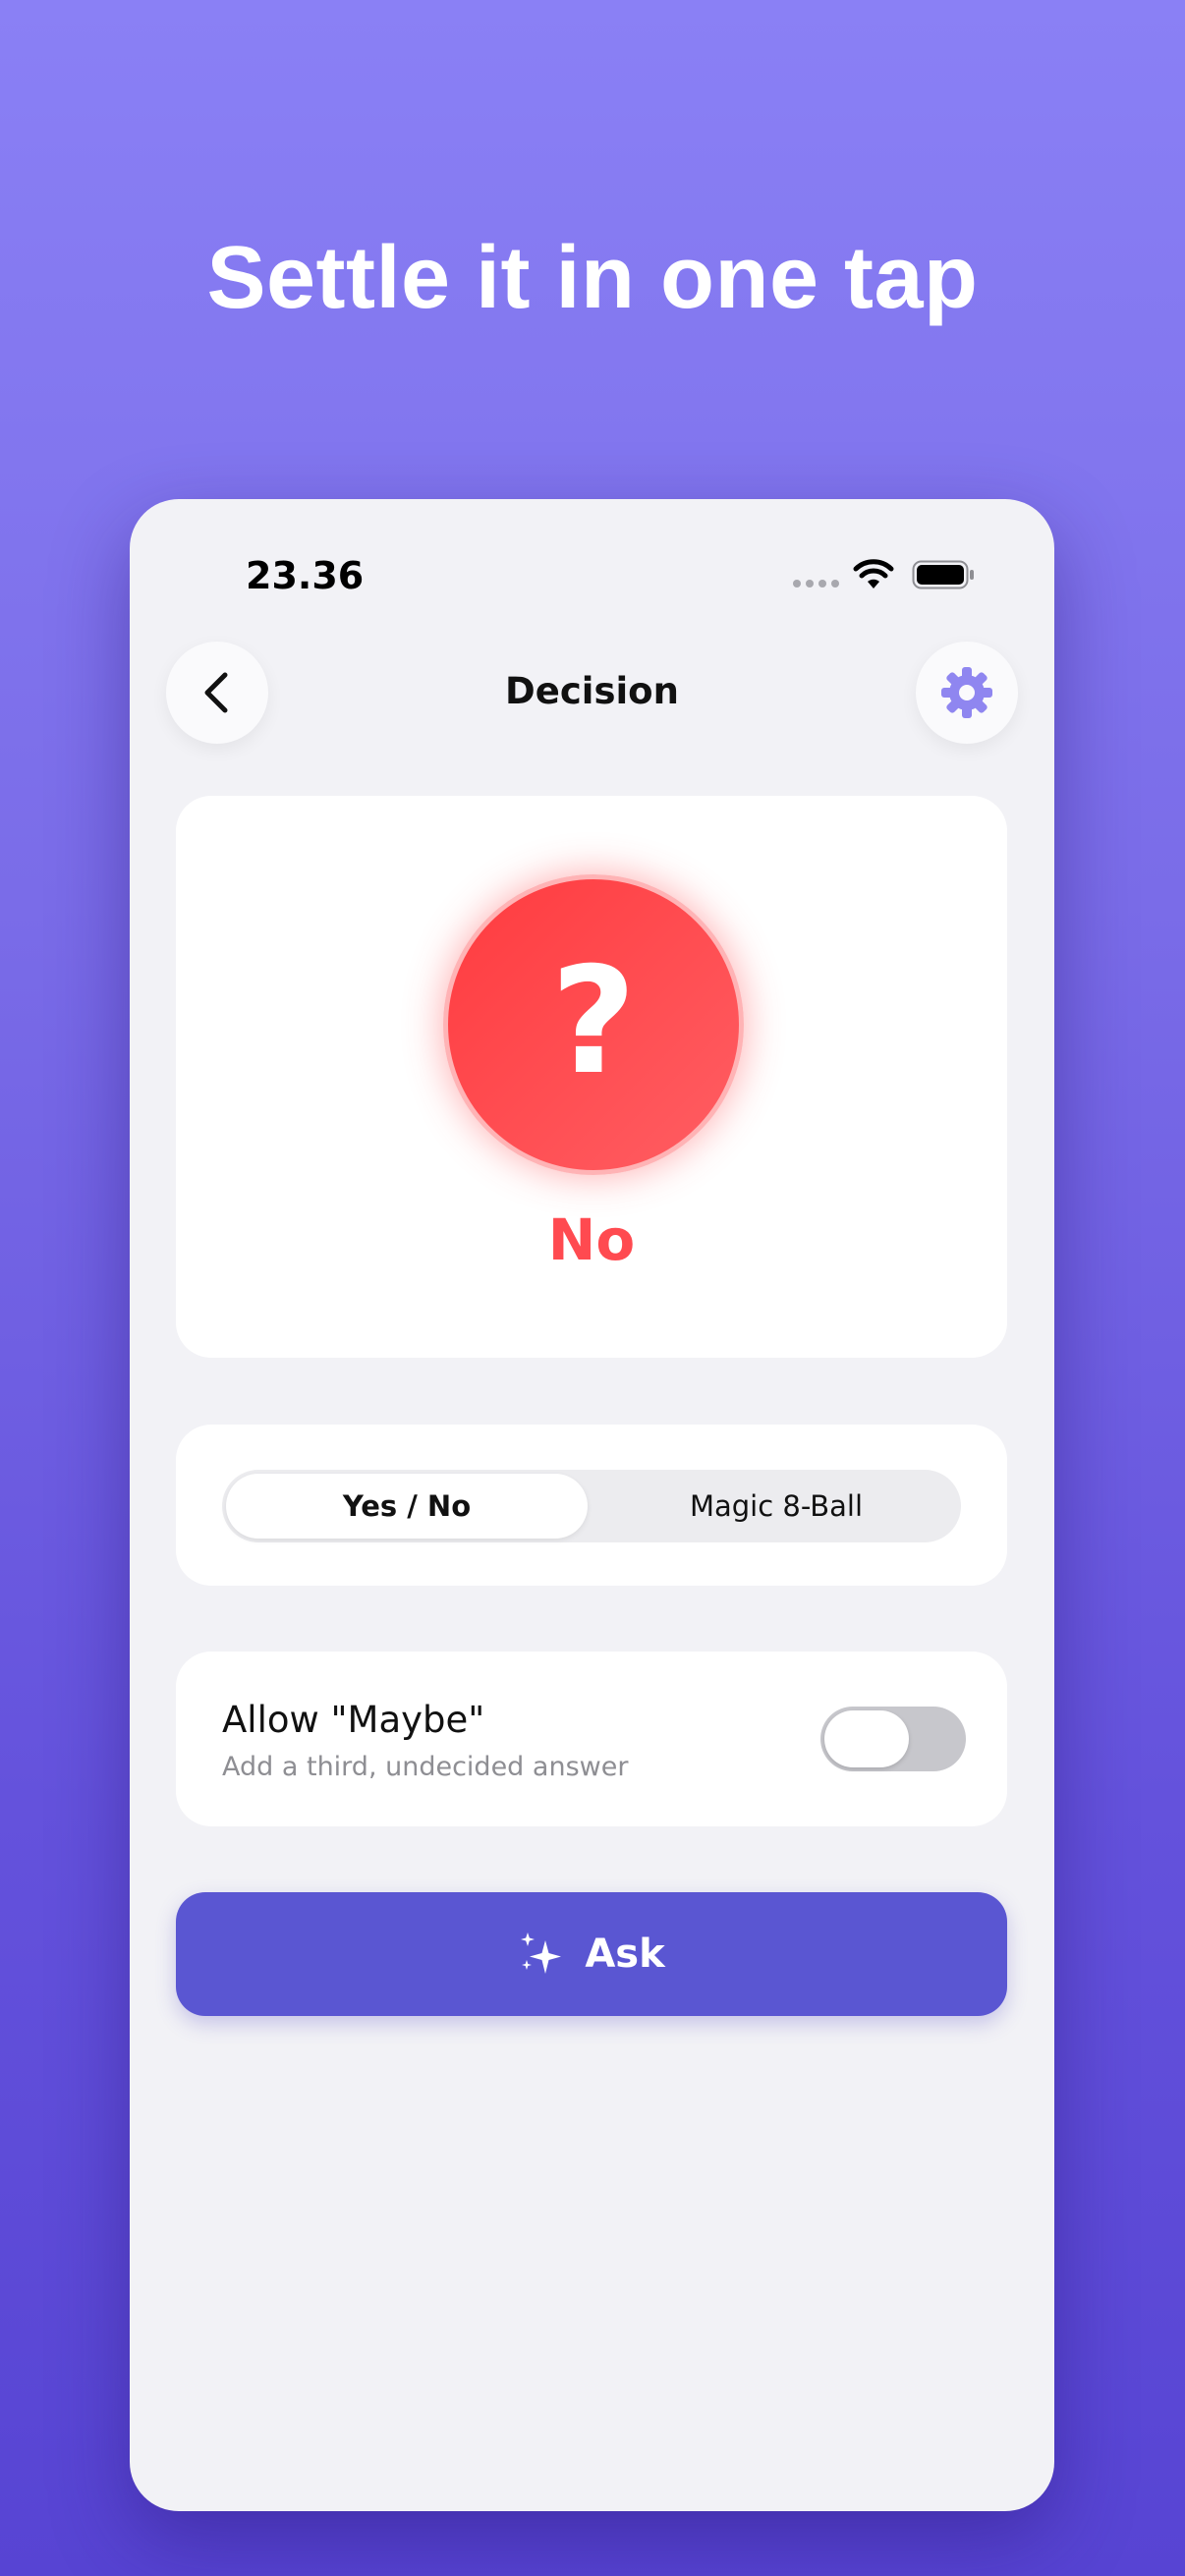 This screenshot has width=1185, height=2576. I want to click on status-time: 23.36, so click(306, 575).